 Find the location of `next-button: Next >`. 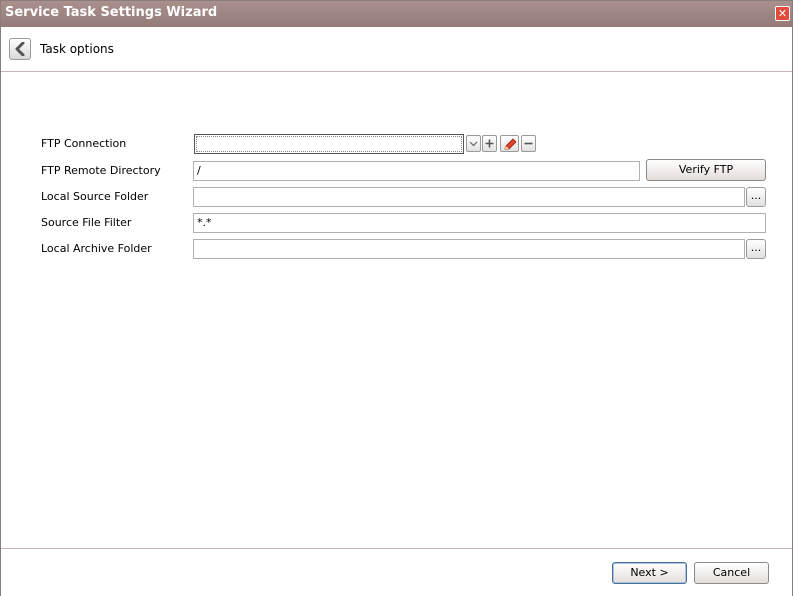

next-button: Next > is located at coordinates (649, 573).